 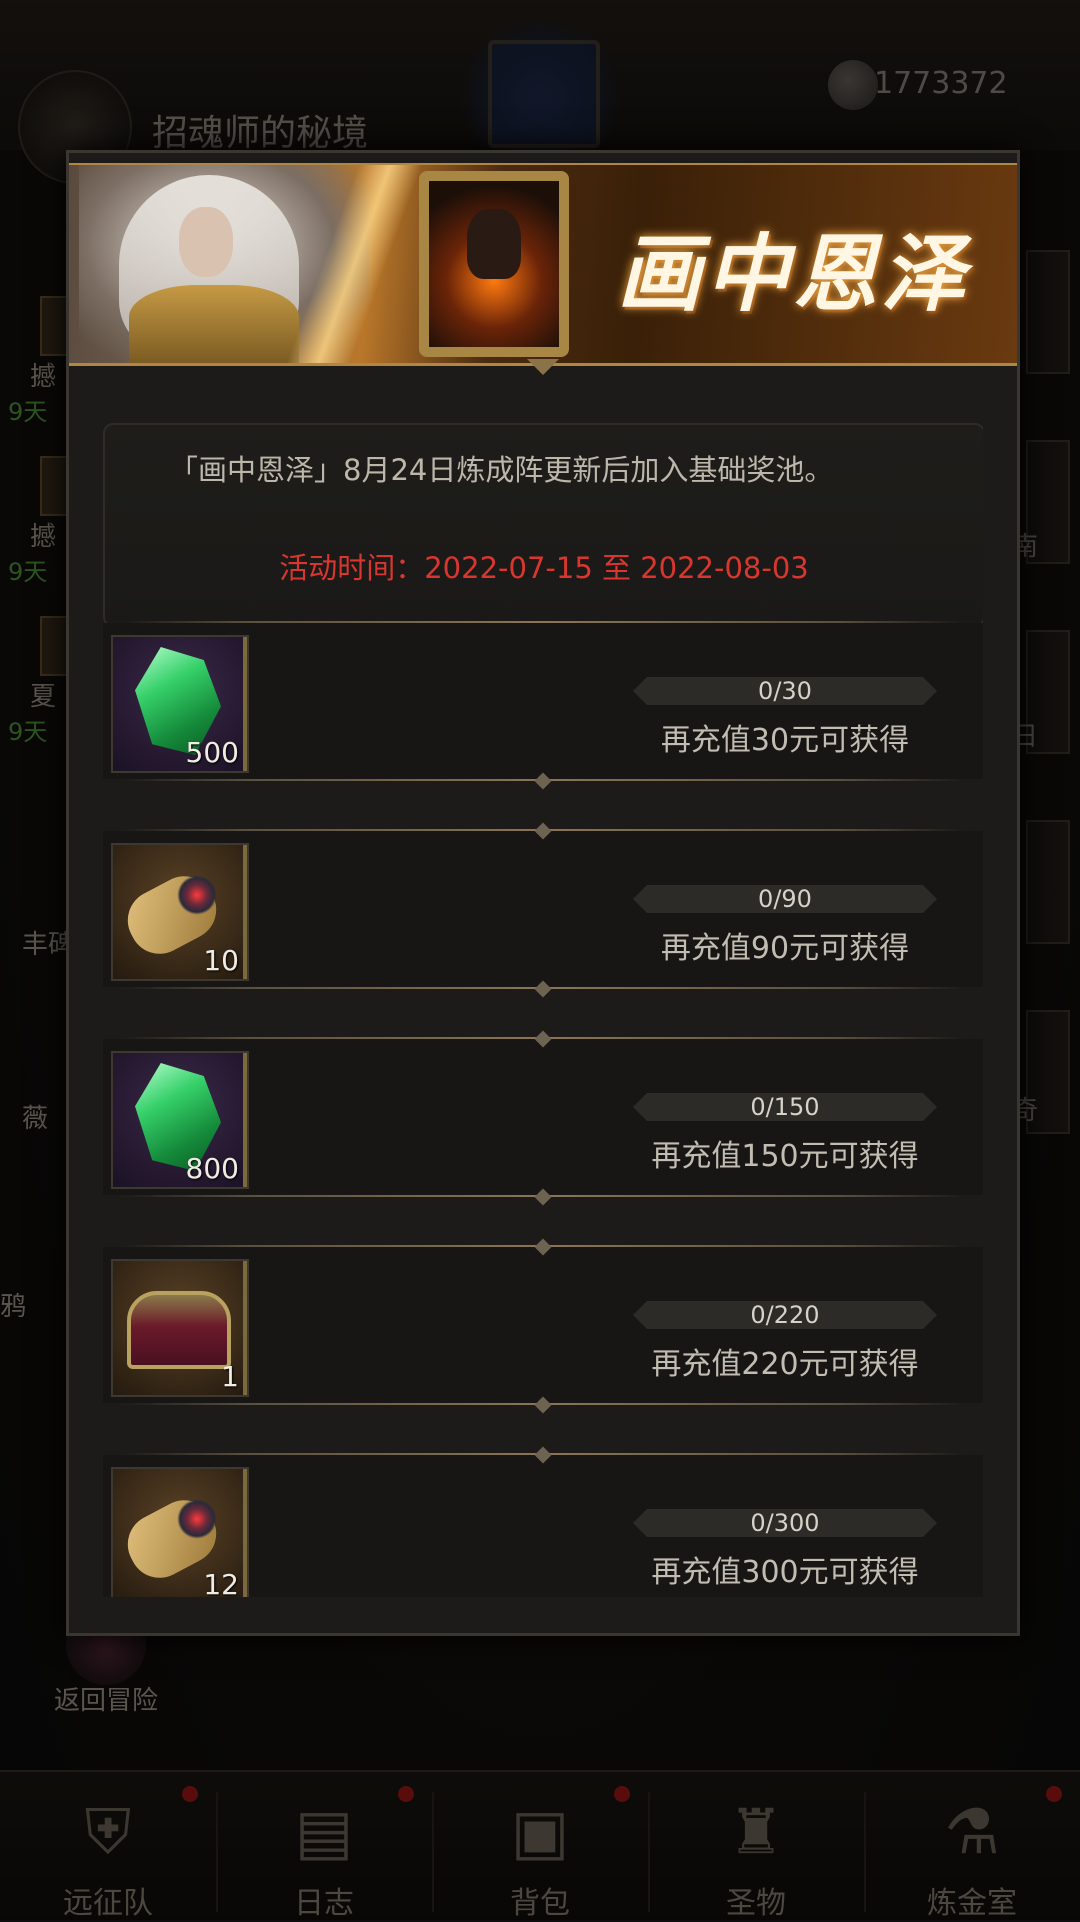 I want to click on reward-item-slot: 10, so click(x=180, y=912).